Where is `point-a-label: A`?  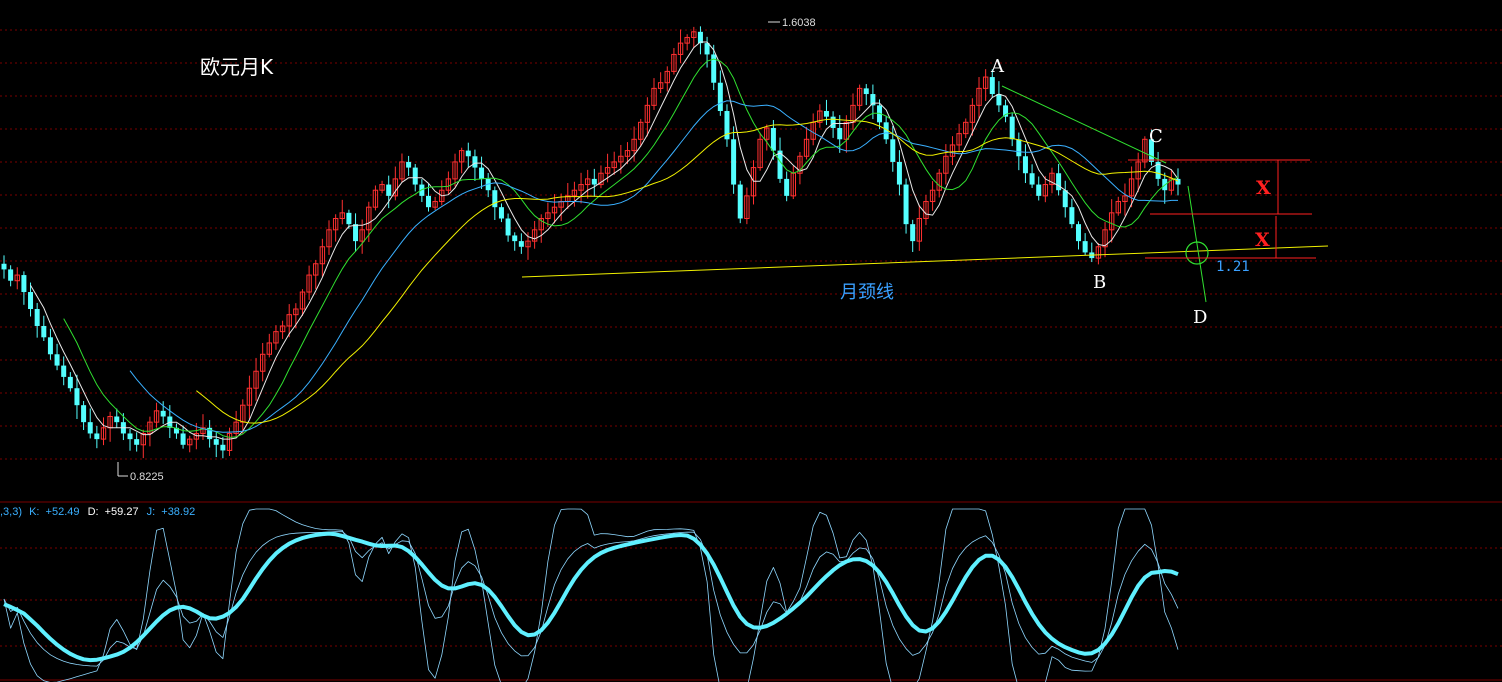 point-a-label: A is located at coordinates (997, 66).